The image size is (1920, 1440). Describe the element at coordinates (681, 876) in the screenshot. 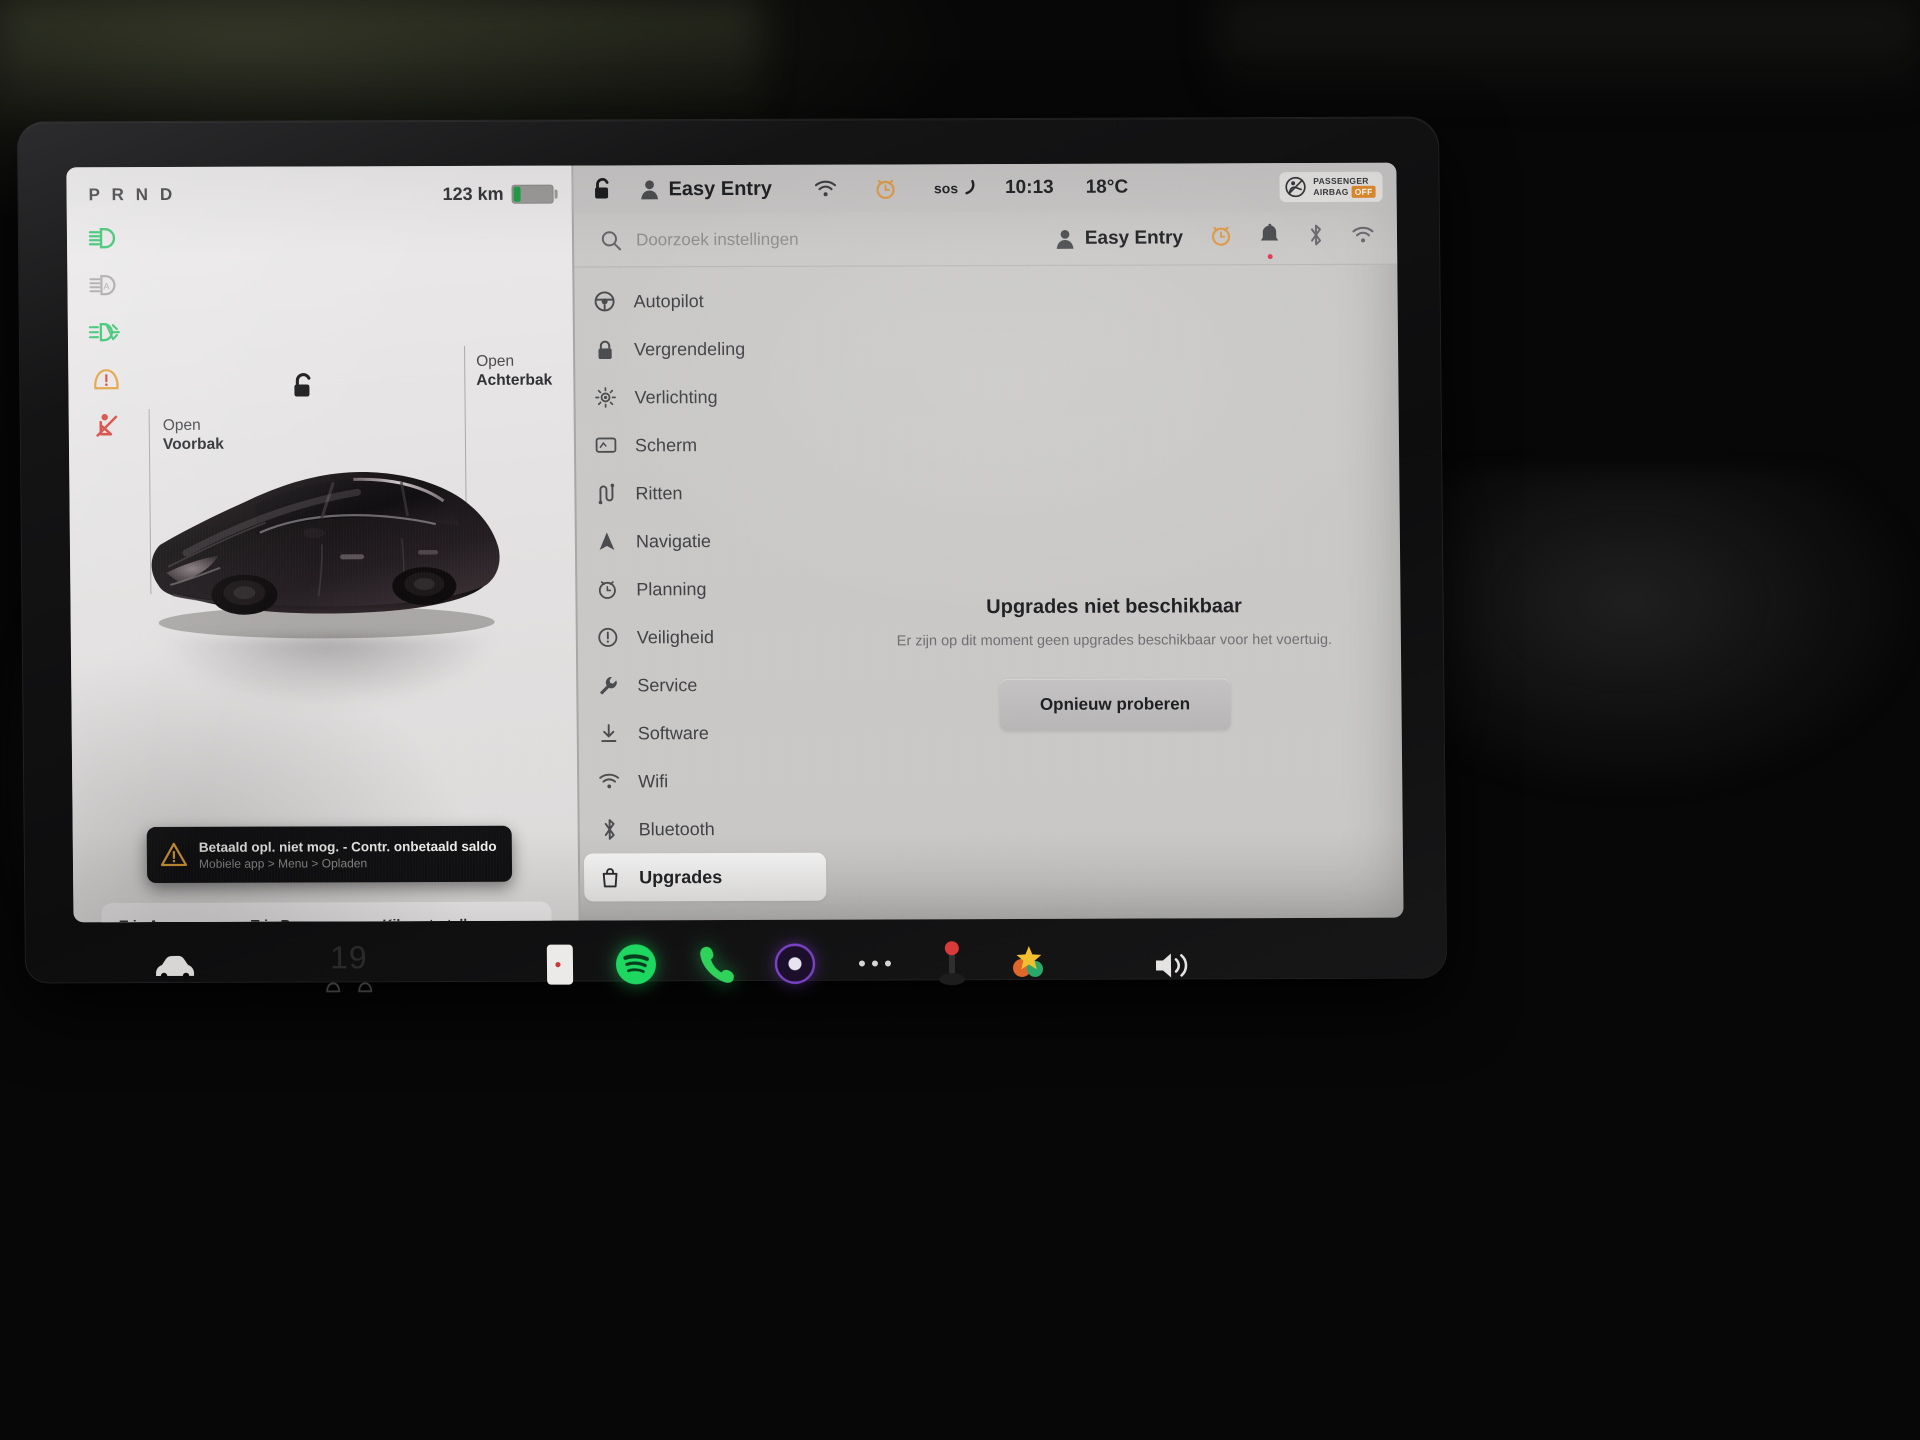

I see `menu-label: Upgrades` at that location.